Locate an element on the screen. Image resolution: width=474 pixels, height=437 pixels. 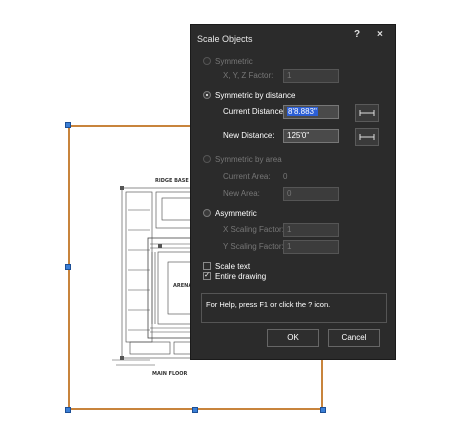
x-scaling-label: X Scaling Factor: is located at coordinates (253, 229).